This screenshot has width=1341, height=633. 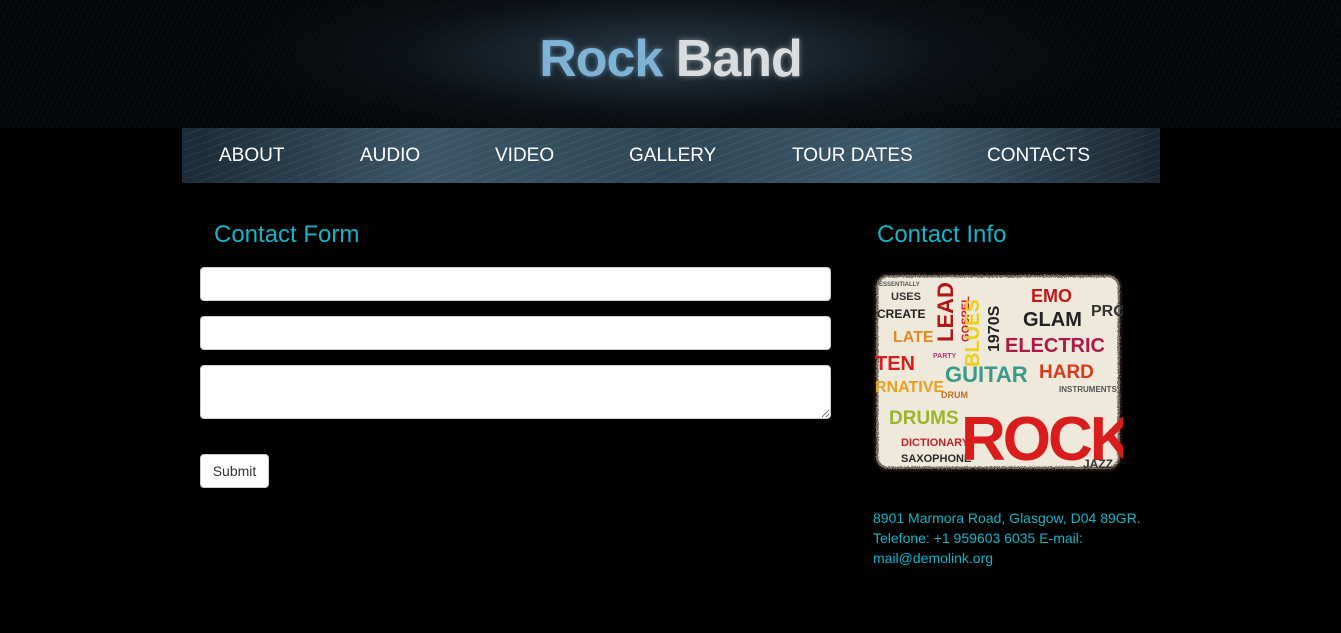 What do you see at coordinates (935, 443) in the screenshot?
I see `collage-word: DICTIONARY` at bounding box center [935, 443].